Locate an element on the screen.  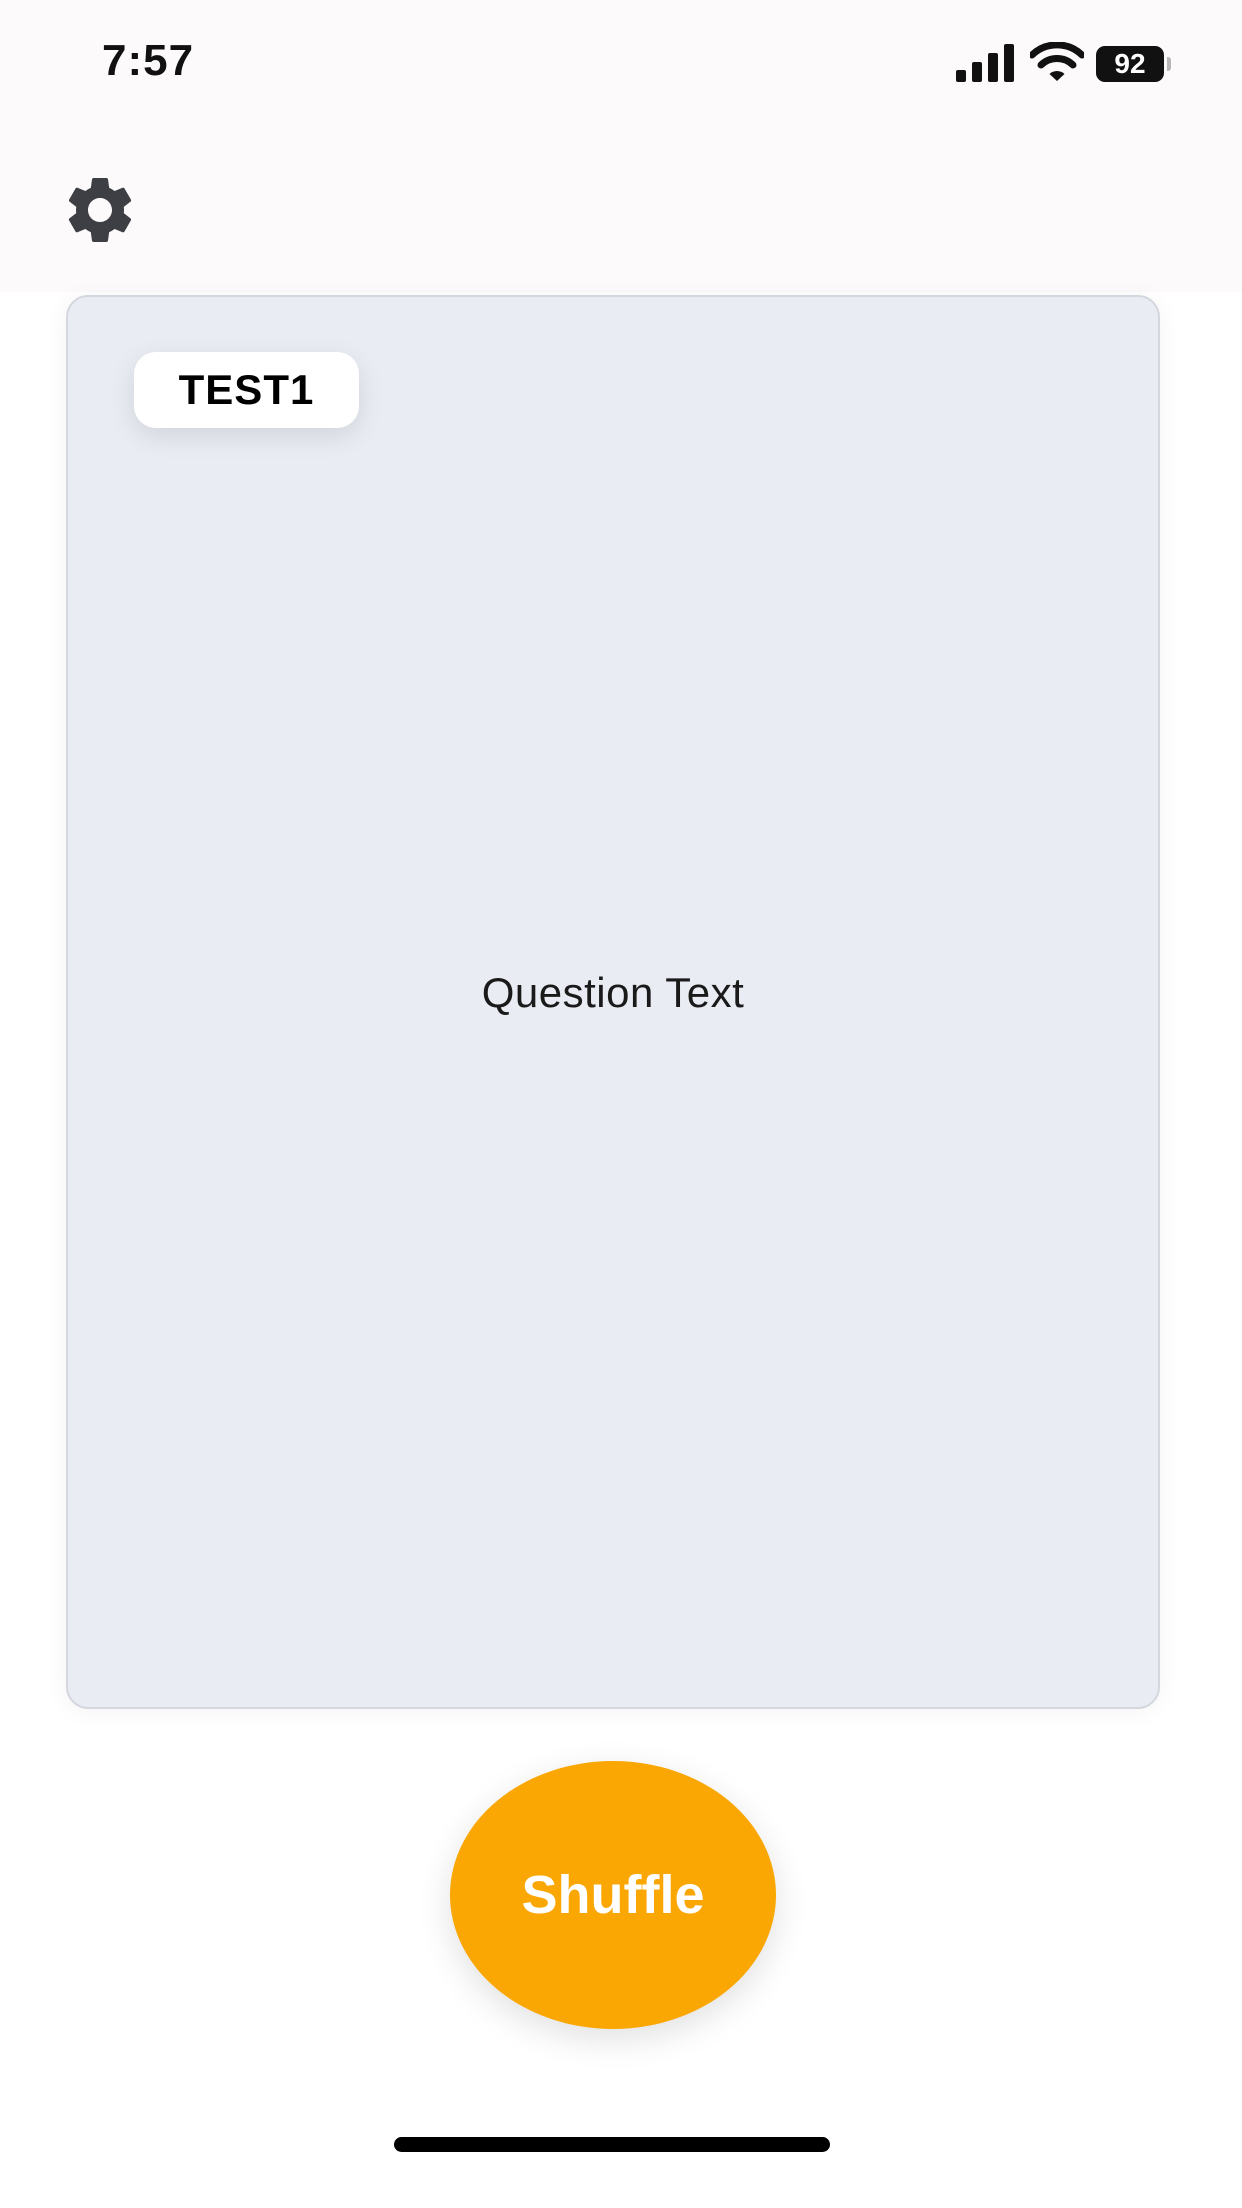
battery-cap is located at coordinates (1169, 64).